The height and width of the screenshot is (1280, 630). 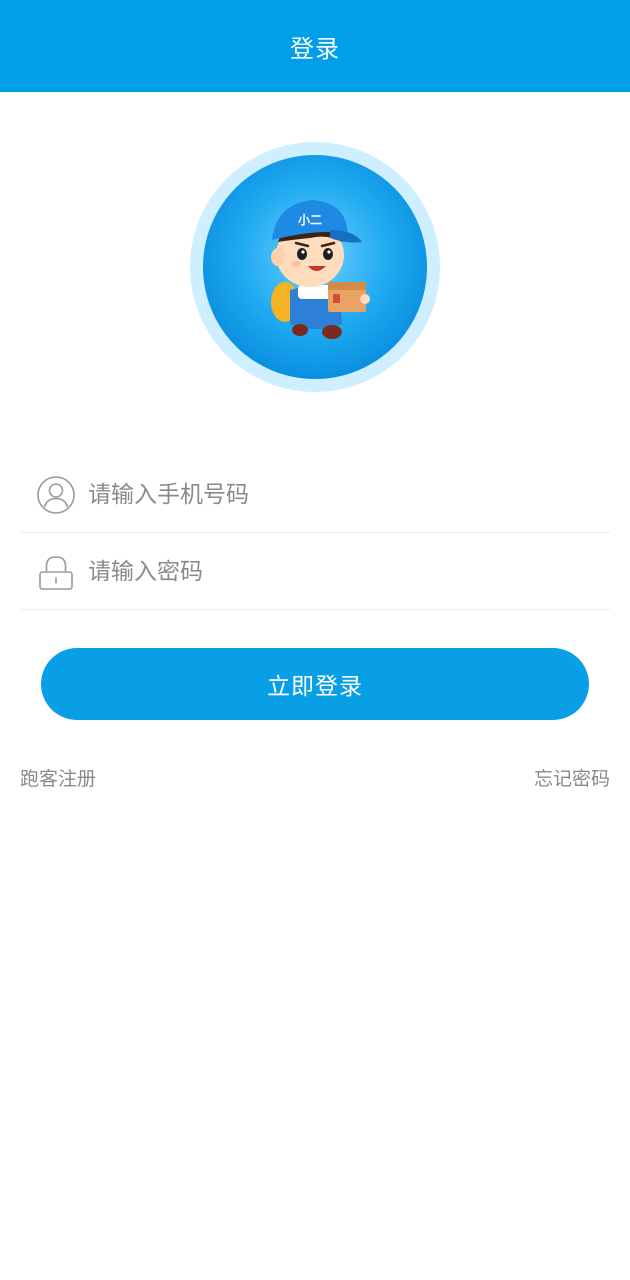 I want to click on page-title: 登录, so click(x=315, y=48).